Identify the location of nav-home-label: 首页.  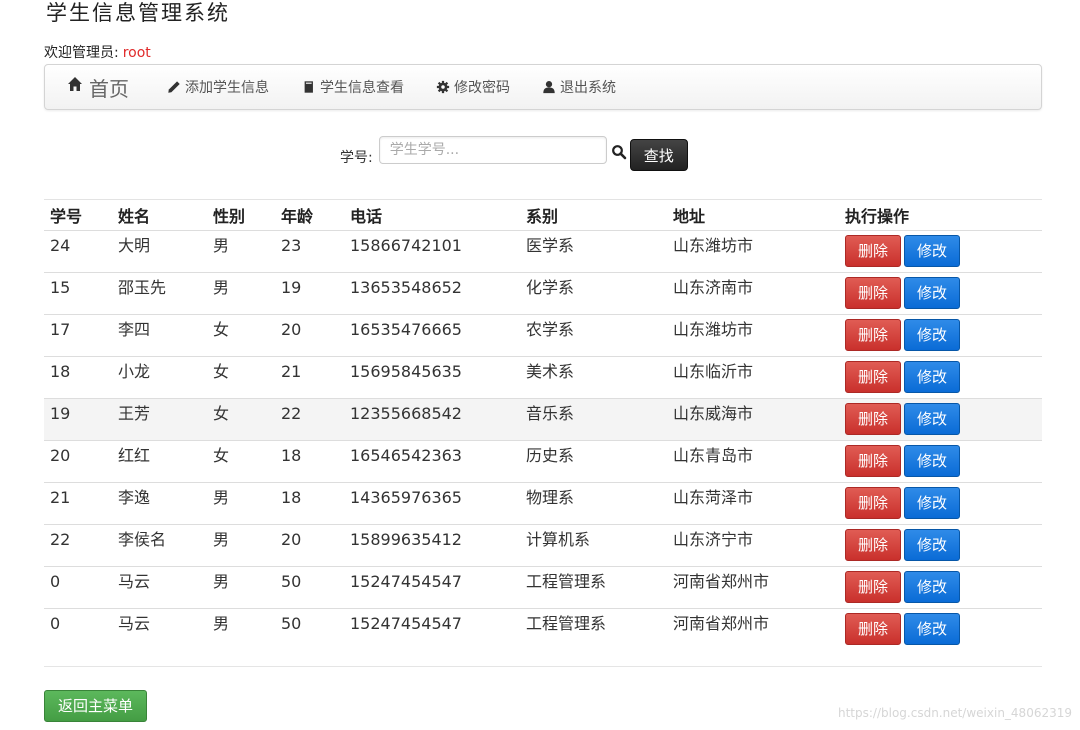
(109, 88).